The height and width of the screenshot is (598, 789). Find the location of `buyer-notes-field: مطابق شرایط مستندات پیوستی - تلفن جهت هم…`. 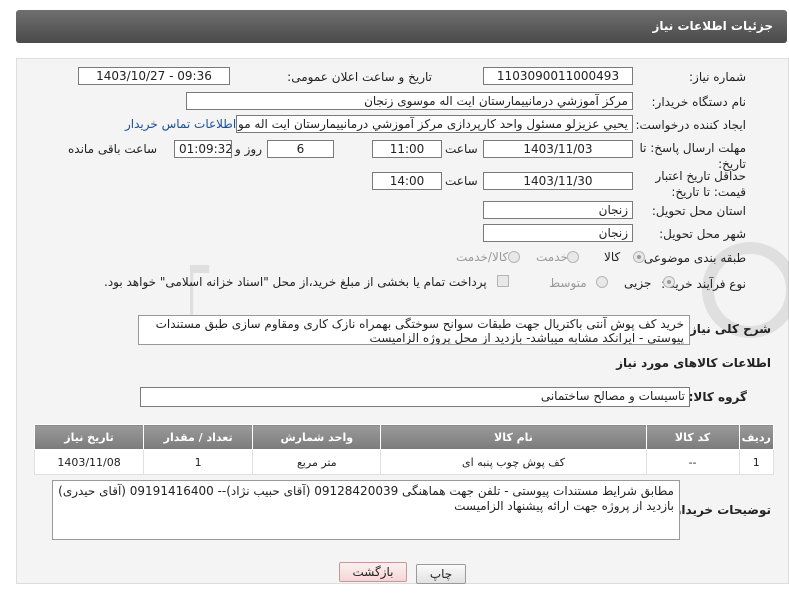

buyer-notes-field: مطابق شرایط مستندات پیوستی - تلفن جهت هم… is located at coordinates (366, 510).